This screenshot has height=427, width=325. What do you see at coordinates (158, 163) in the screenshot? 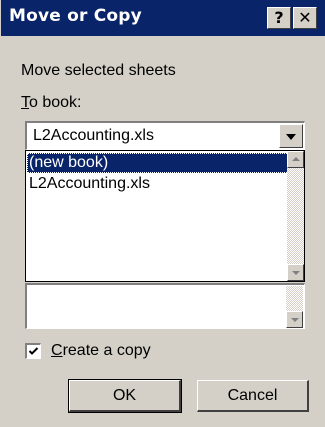
I see `list-item-new-book: (new book)` at bounding box center [158, 163].